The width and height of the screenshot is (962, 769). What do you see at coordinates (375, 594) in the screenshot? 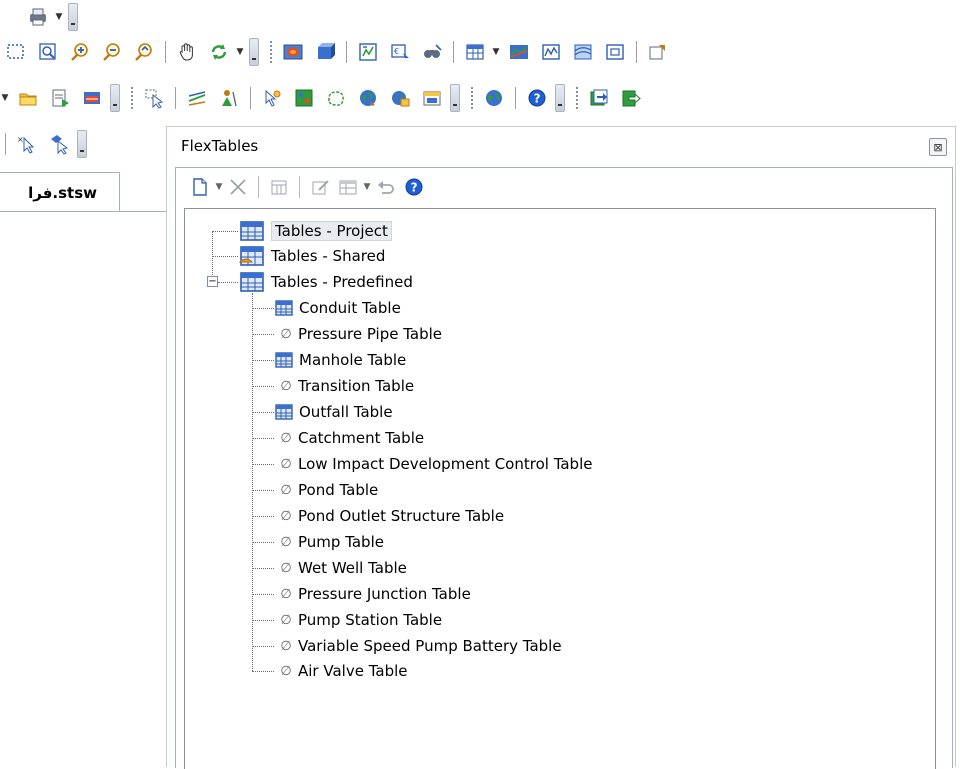
I see `tree-node-pressure-junction-table: ∅ Pressure Junction Table` at bounding box center [375, 594].